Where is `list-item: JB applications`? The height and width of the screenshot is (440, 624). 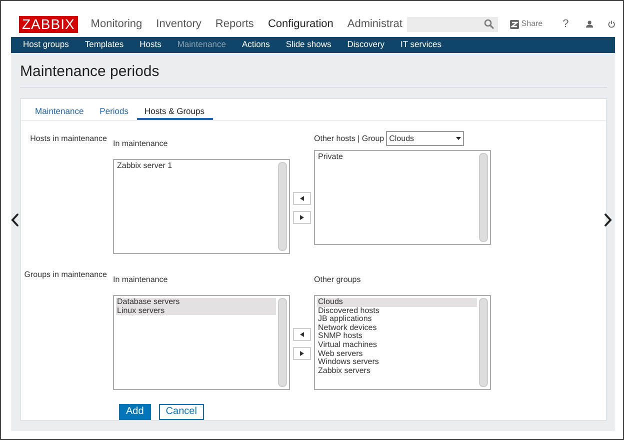
list-item: JB applications is located at coordinates (397, 319).